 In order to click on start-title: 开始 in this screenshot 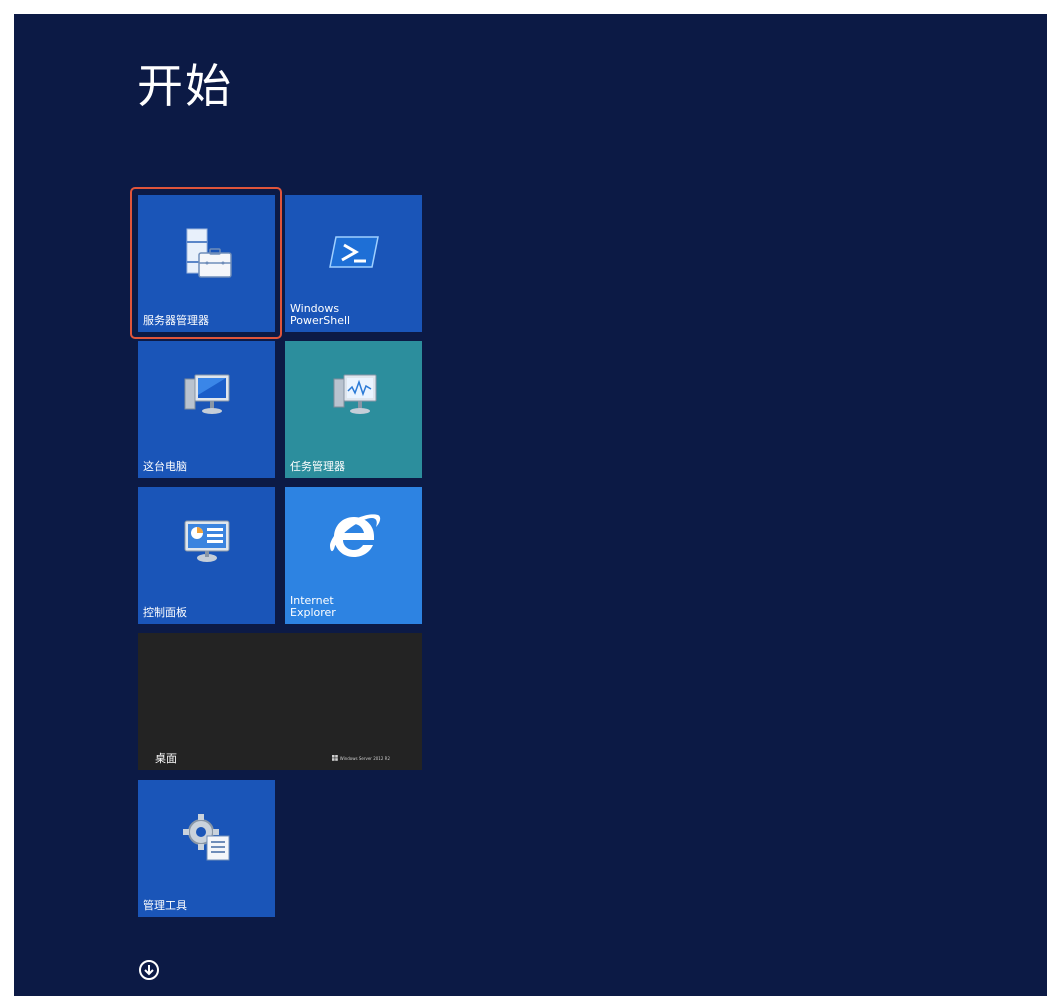, I will do `click(185, 86)`.